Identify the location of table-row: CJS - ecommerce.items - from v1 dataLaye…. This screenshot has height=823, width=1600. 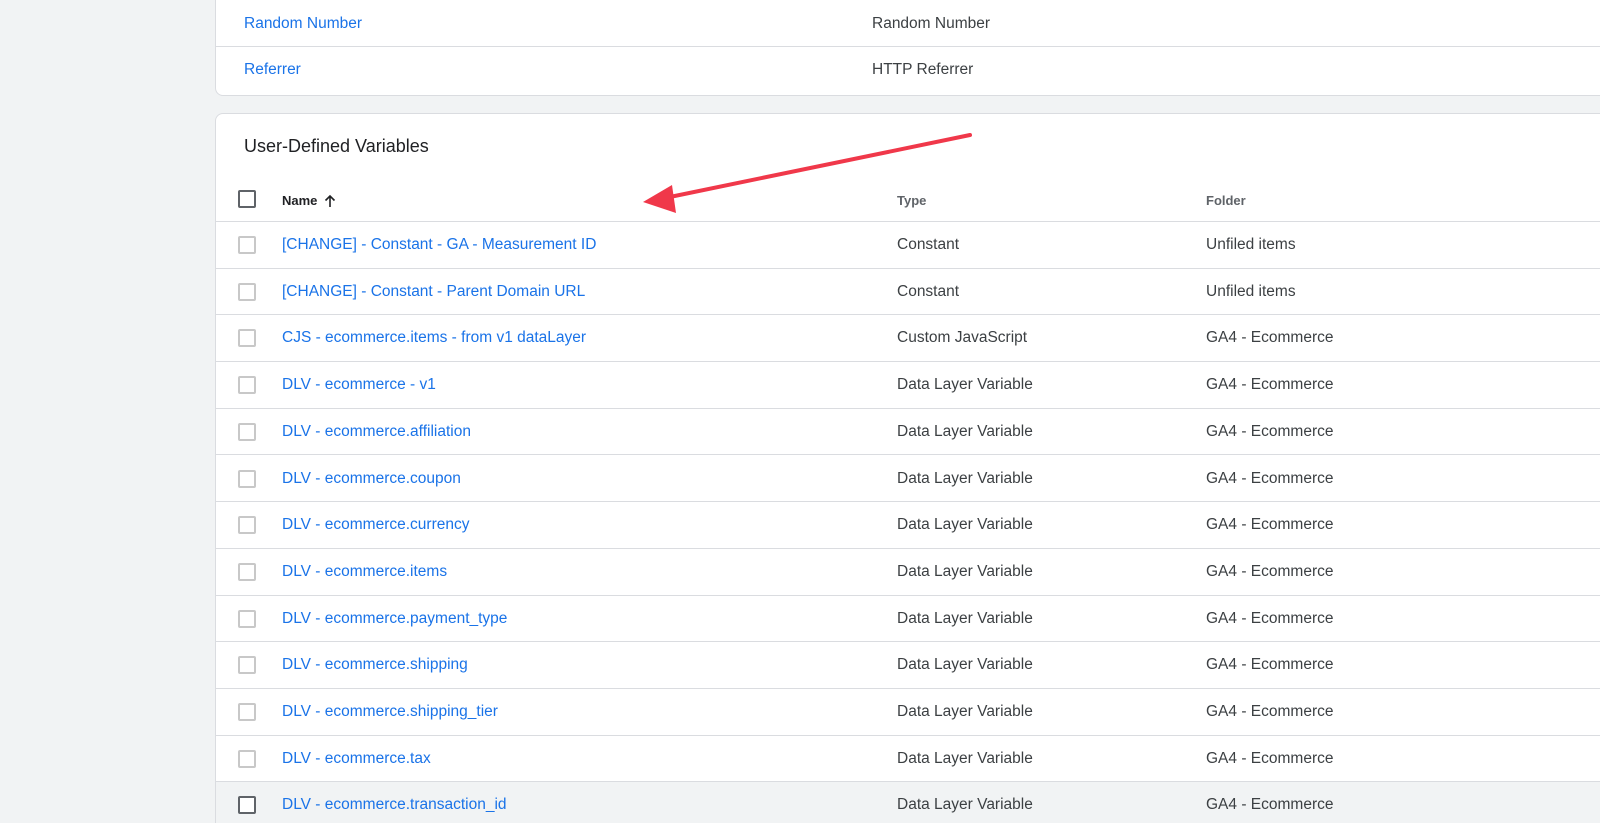
(908, 339).